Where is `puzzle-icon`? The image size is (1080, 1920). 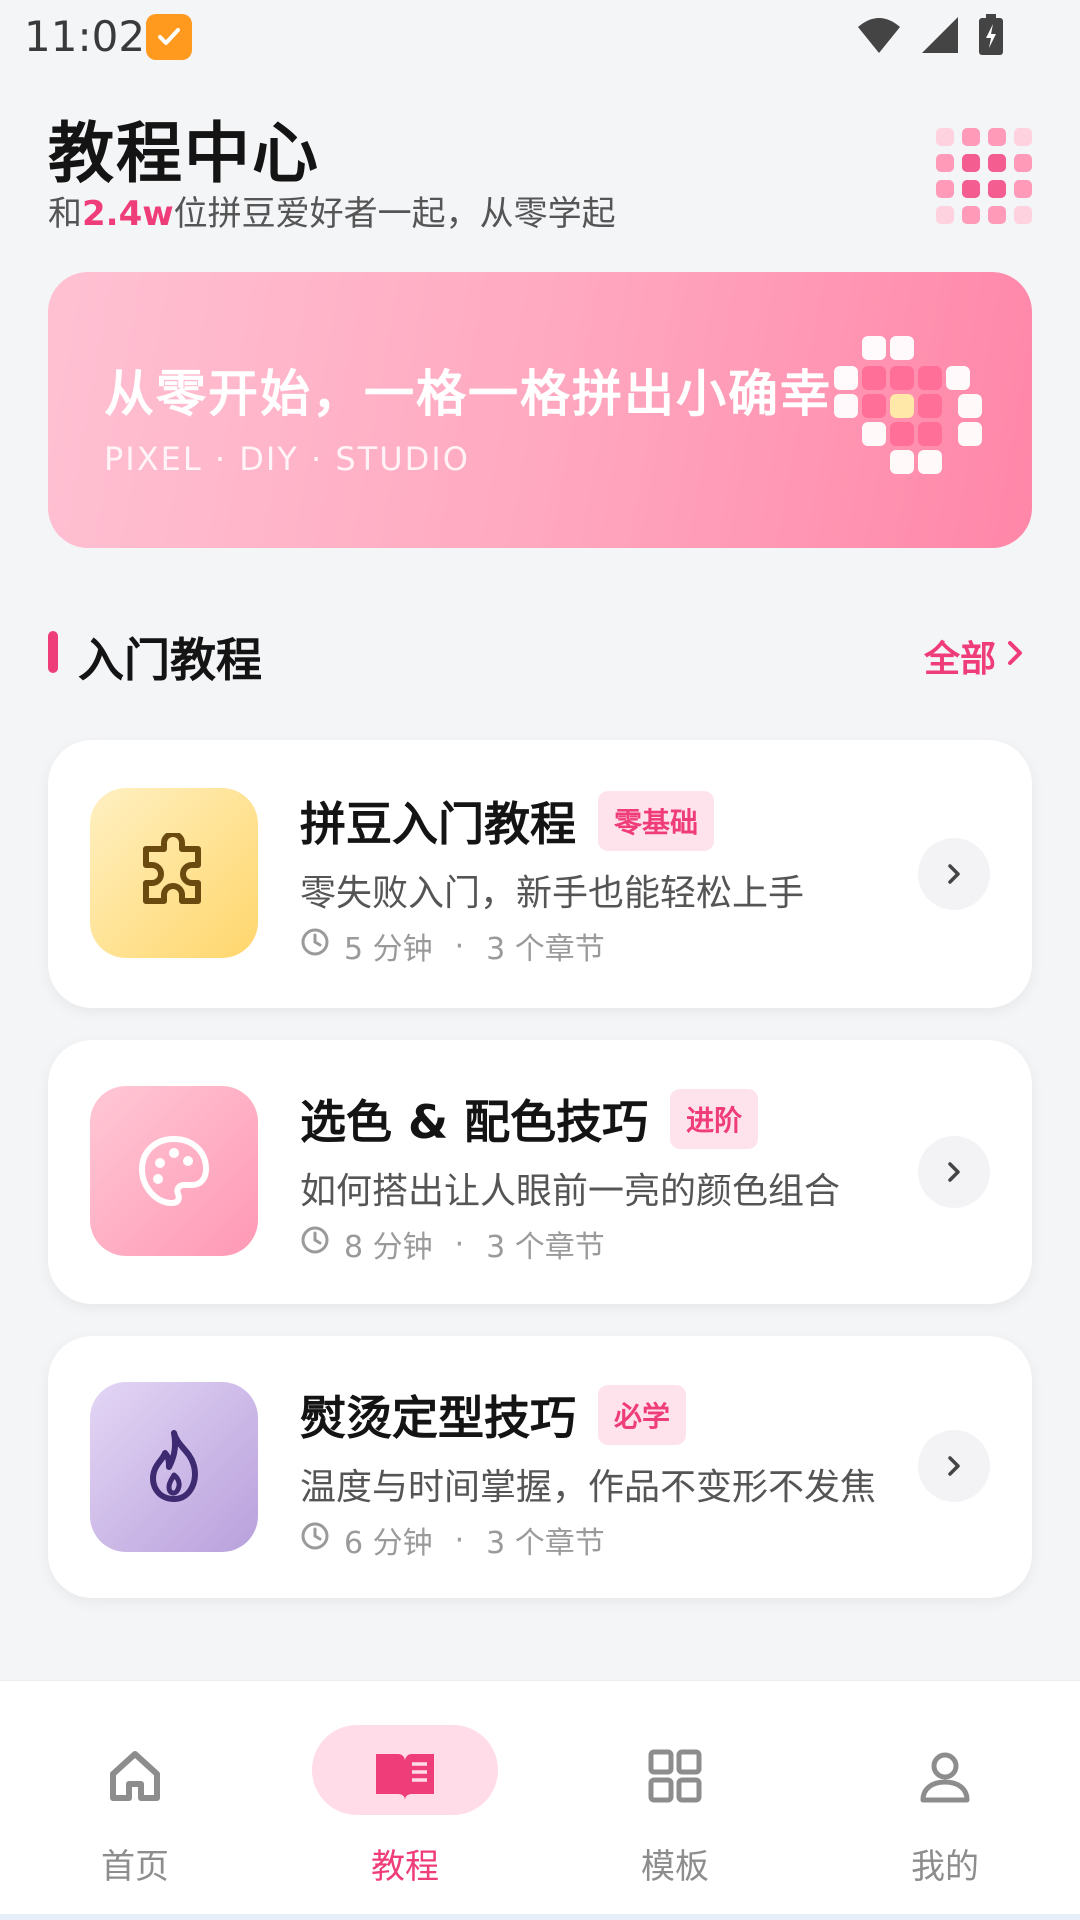
puzzle-icon is located at coordinates (174, 873).